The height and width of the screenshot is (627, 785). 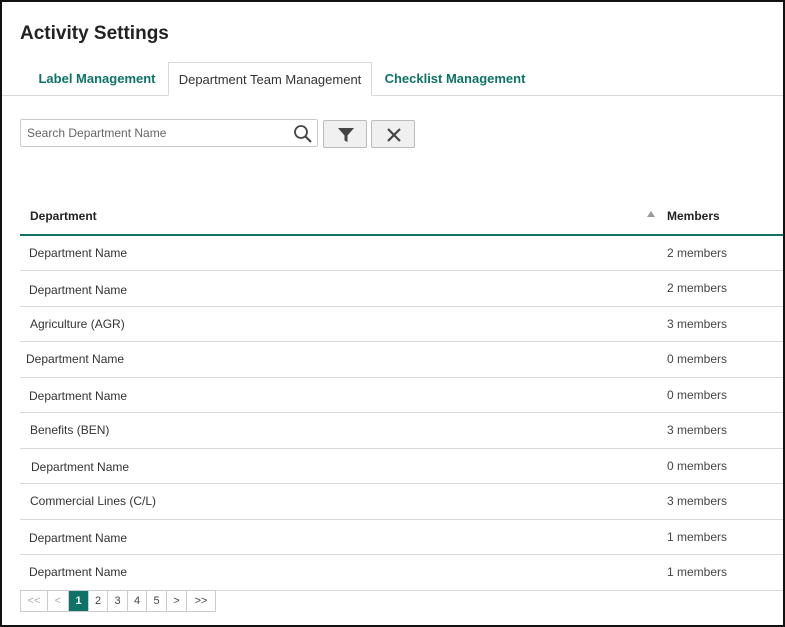 I want to click on department-cell: Benefits (BEN), so click(x=70, y=430).